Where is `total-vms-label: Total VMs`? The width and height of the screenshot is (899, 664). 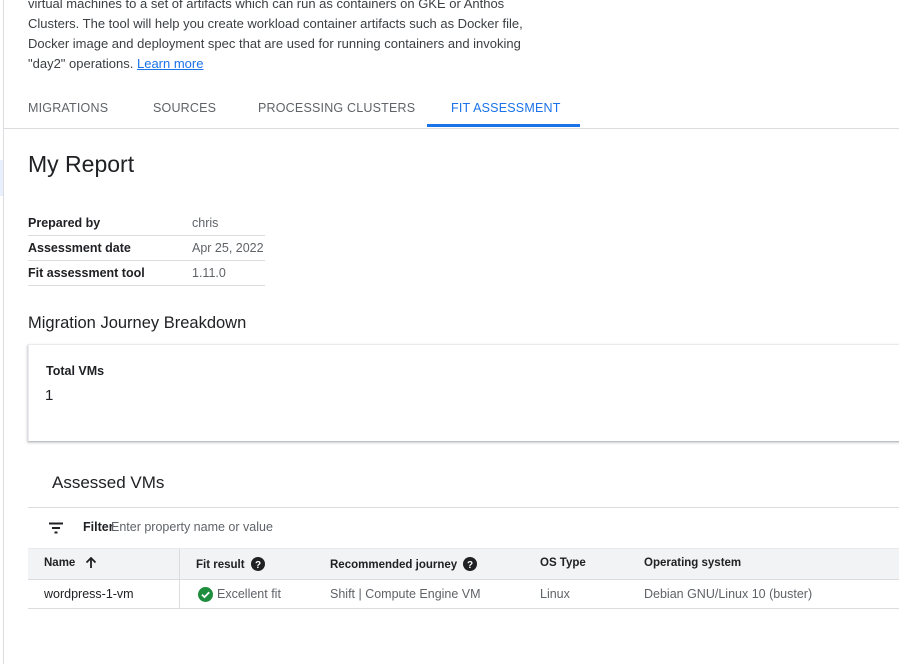 total-vms-label: Total VMs is located at coordinates (75, 371).